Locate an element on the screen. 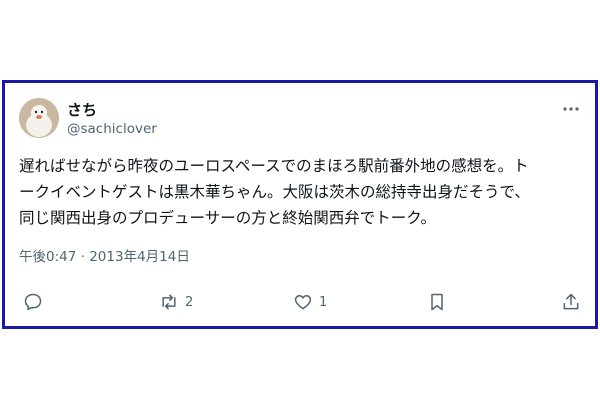 This screenshot has height=400, width=600. share-icon is located at coordinates (571, 301).